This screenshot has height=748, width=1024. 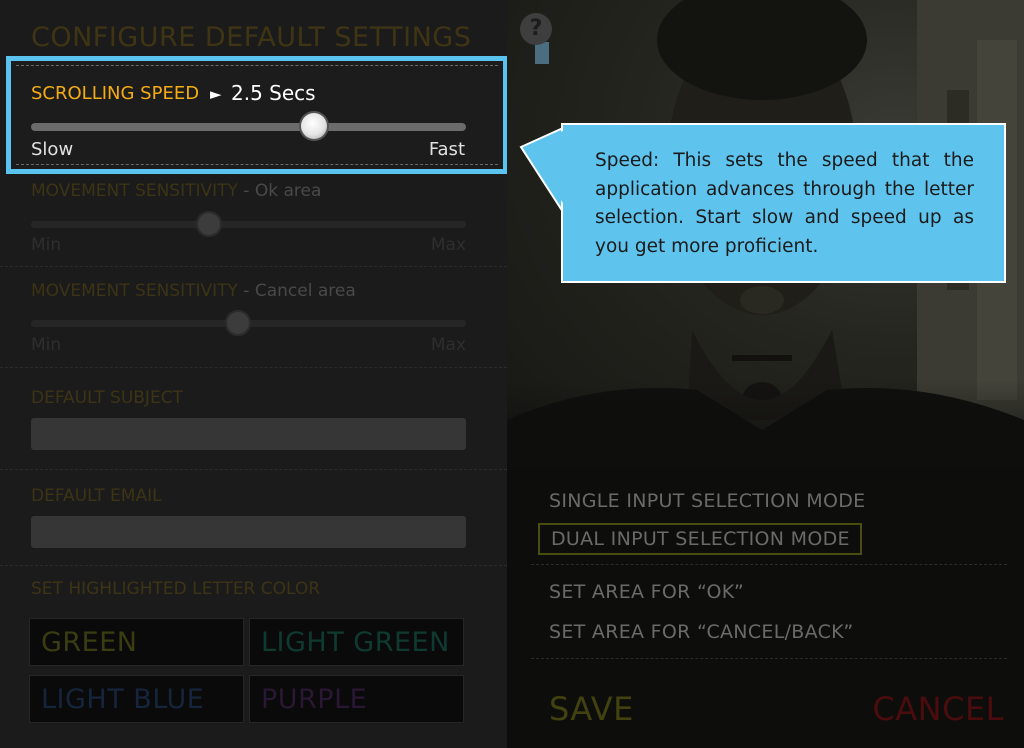 I want to click on set-cancel-area-button: SET AREA FOR “CANCEL/BACK”, so click(x=701, y=632).